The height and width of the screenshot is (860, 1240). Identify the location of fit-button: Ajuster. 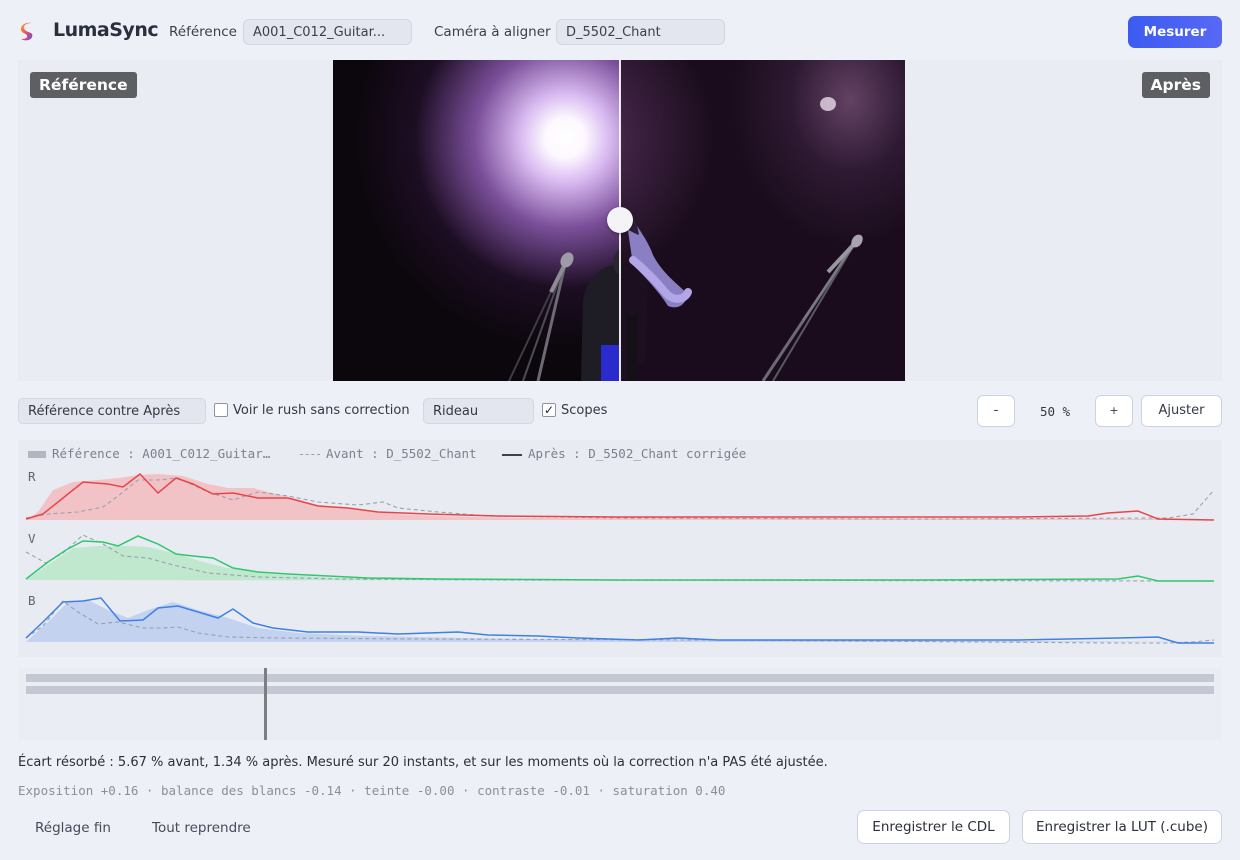
(1181, 411).